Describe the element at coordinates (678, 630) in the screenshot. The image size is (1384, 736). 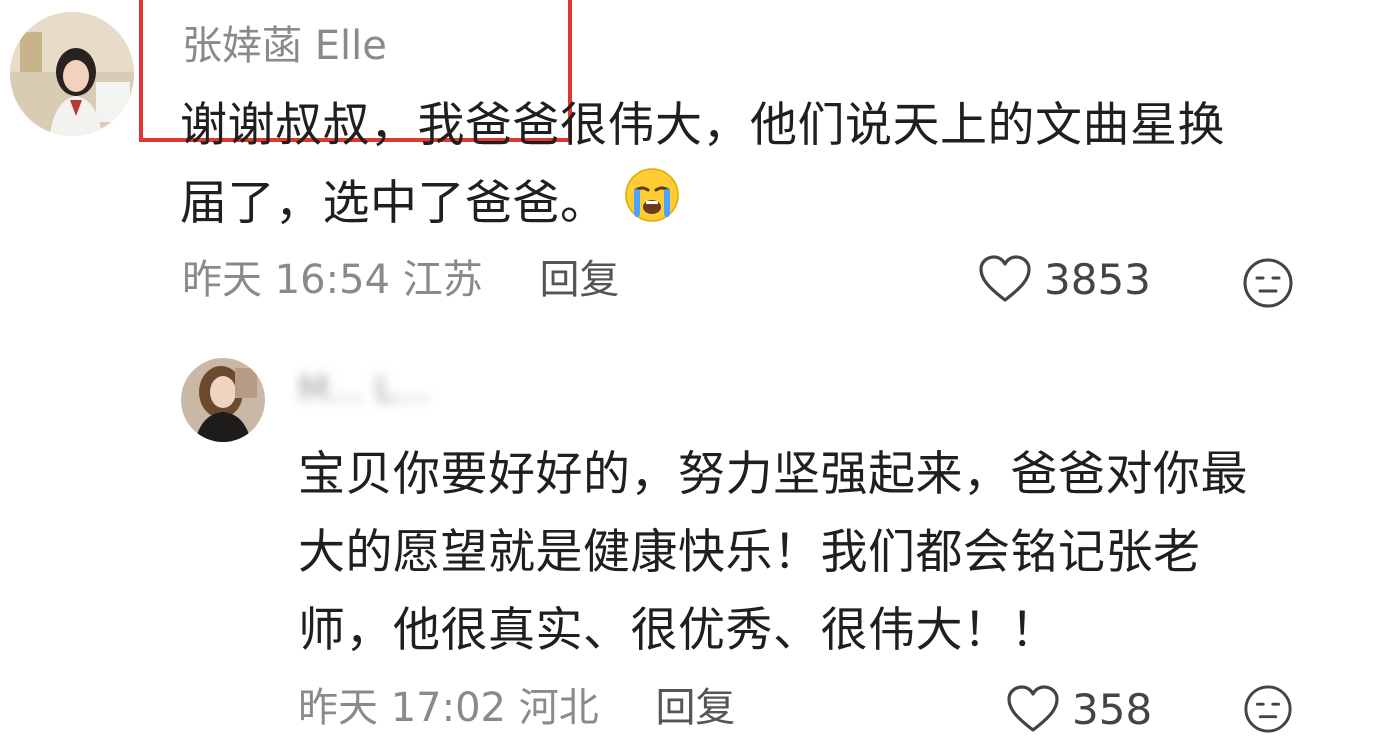
I see `reply1-text-line3: 师，他很真实、很优秀、很伟大！！` at that location.